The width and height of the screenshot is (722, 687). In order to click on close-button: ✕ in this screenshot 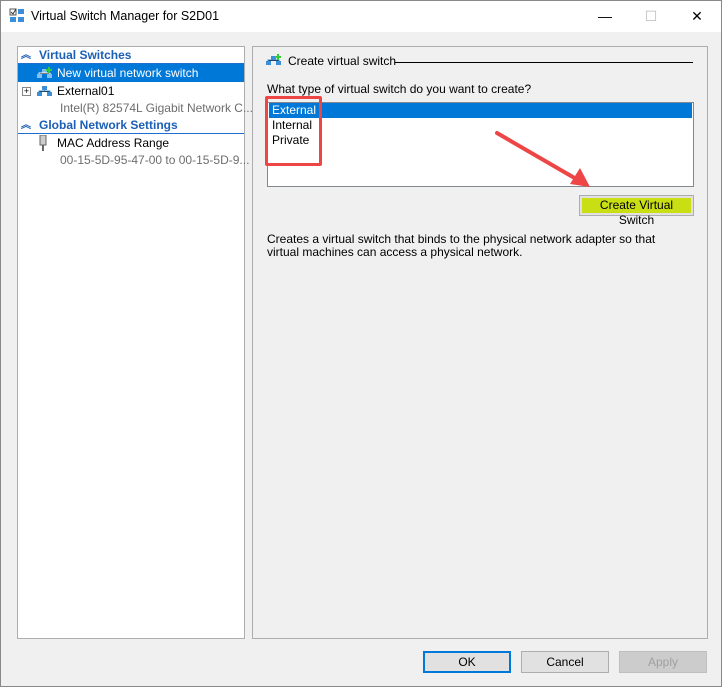, I will do `click(697, 16)`.